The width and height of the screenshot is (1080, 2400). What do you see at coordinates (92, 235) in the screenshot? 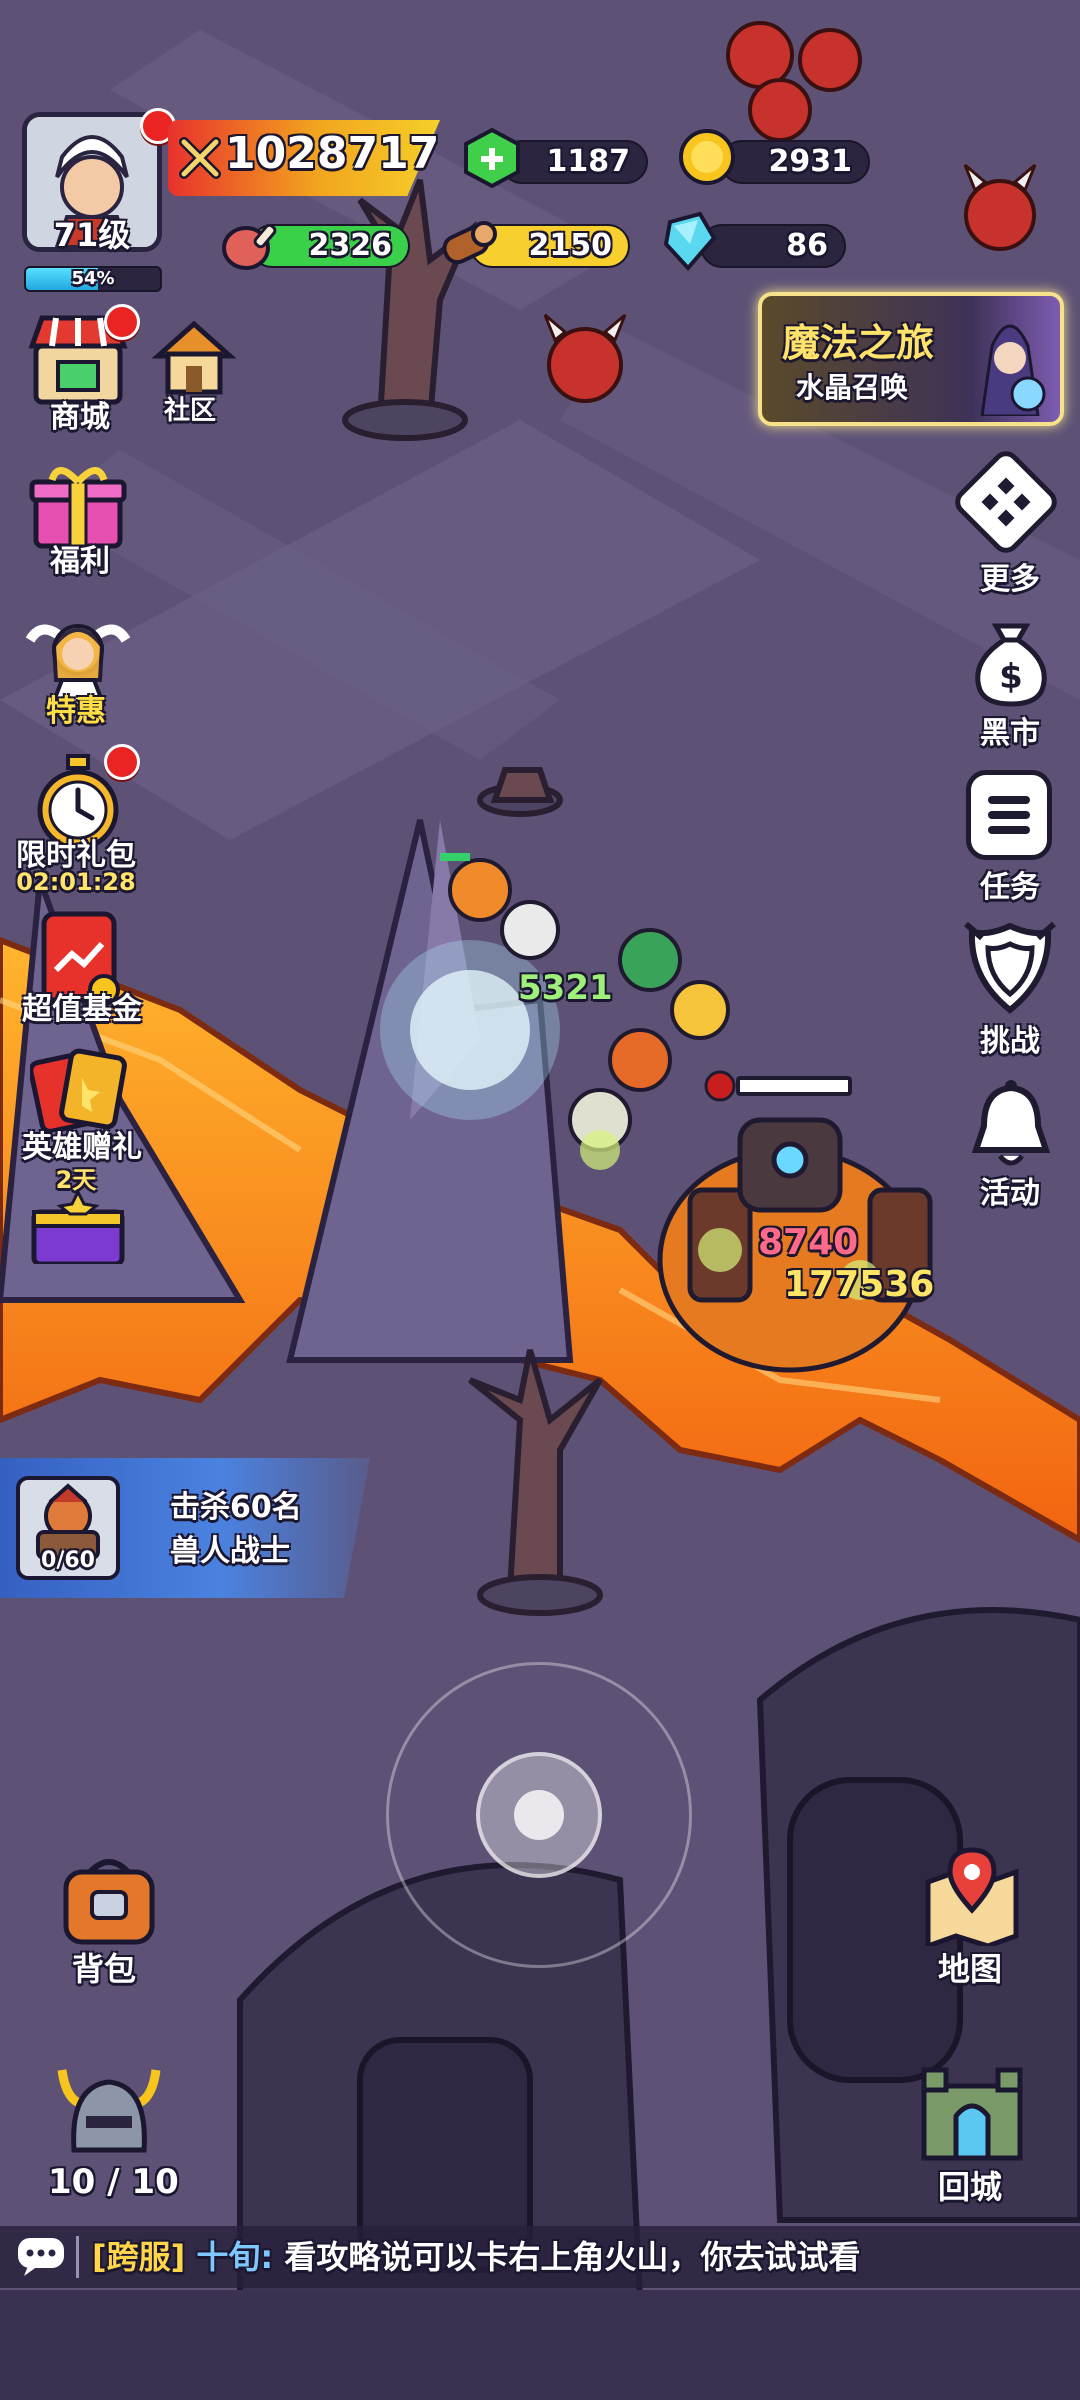
I see `player-level: 71级` at bounding box center [92, 235].